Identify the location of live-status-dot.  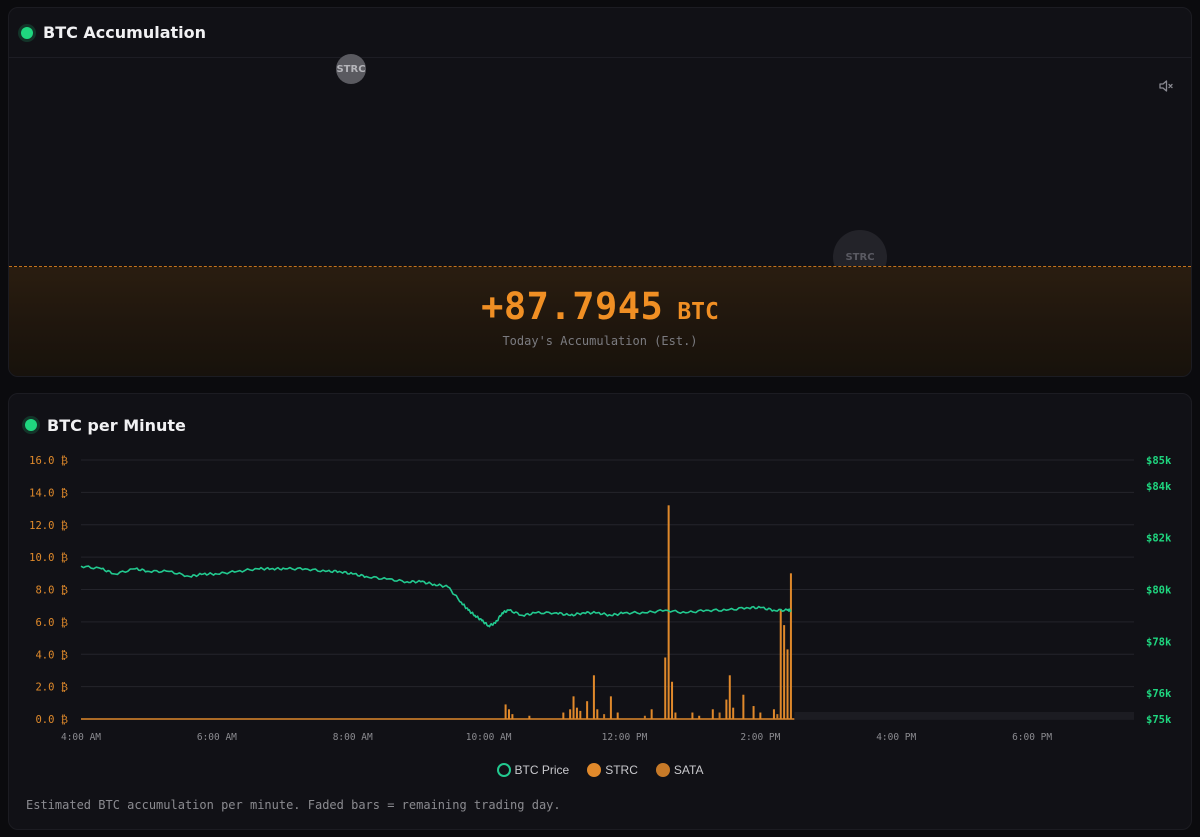
(27, 32).